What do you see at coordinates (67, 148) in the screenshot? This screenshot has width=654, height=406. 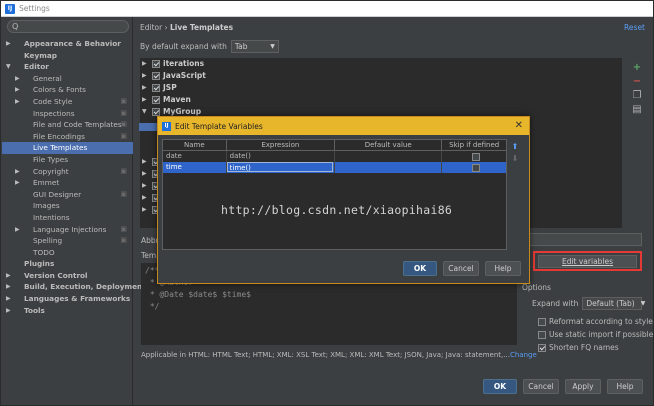 I see `sidebar-item: Live Templates` at bounding box center [67, 148].